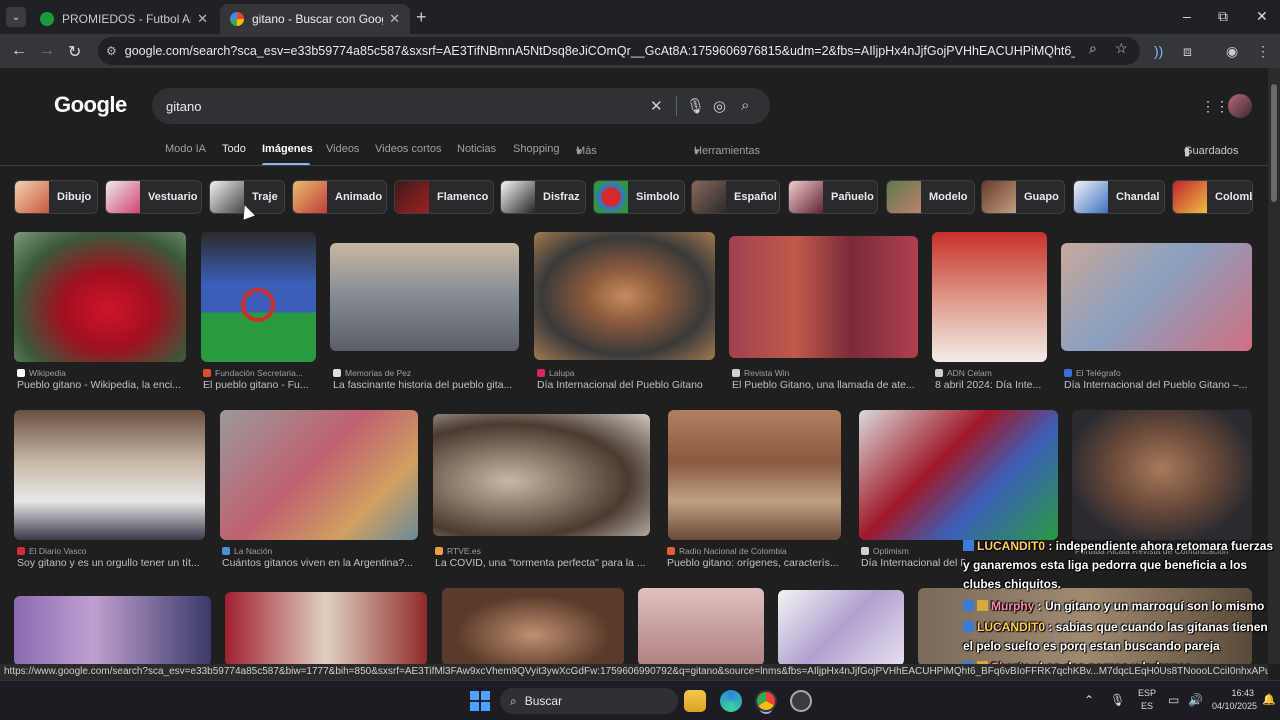  What do you see at coordinates (153, 197) in the screenshot?
I see `chip-vestuario: Vestuario` at bounding box center [153, 197].